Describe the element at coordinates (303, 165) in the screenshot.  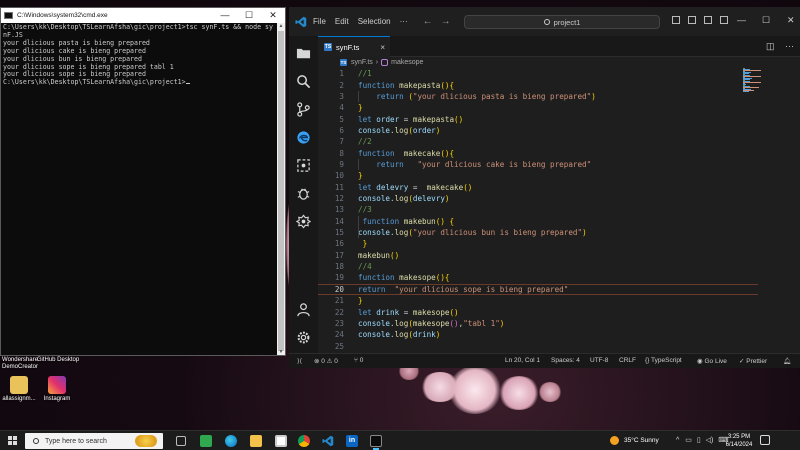
I see `remote-explorer-icon` at that location.